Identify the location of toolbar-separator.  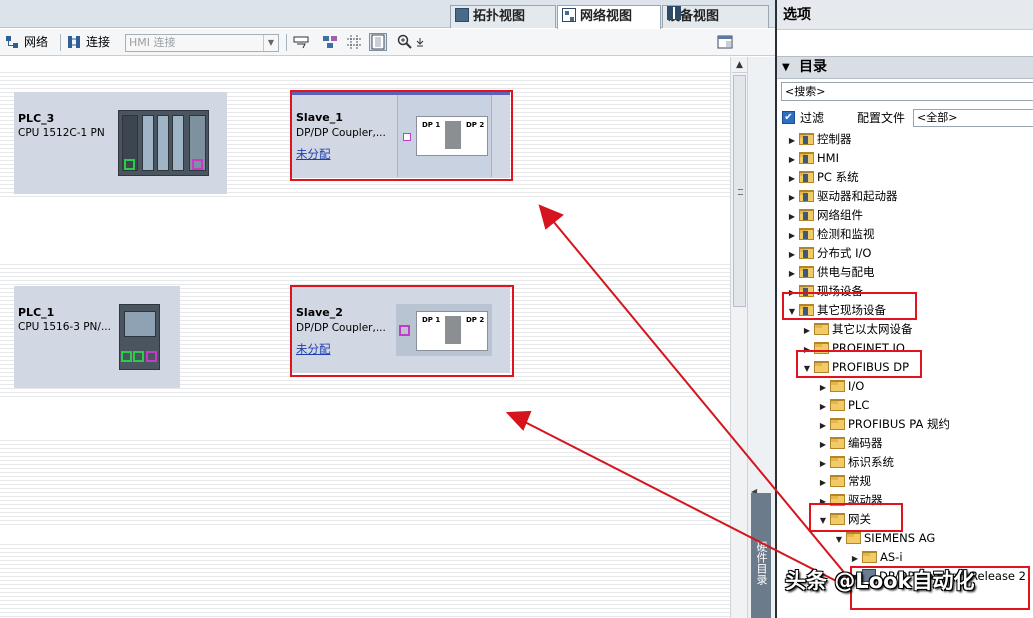
(60, 42).